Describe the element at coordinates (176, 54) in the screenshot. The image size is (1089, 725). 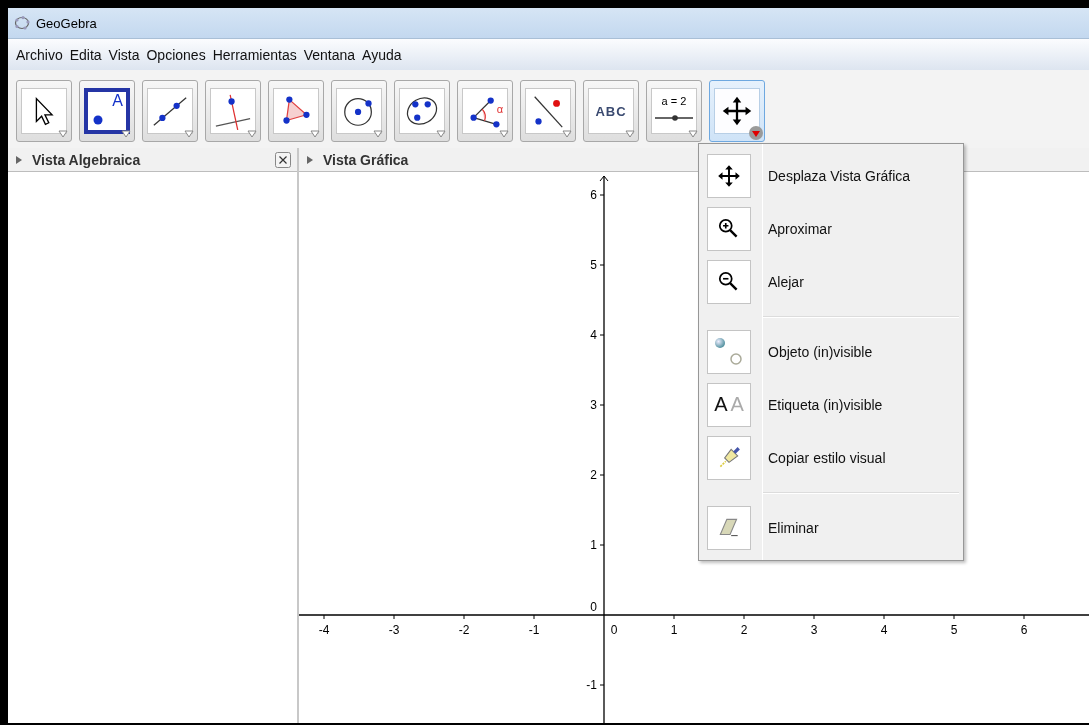
I see `menu-item: Opciones` at that location.